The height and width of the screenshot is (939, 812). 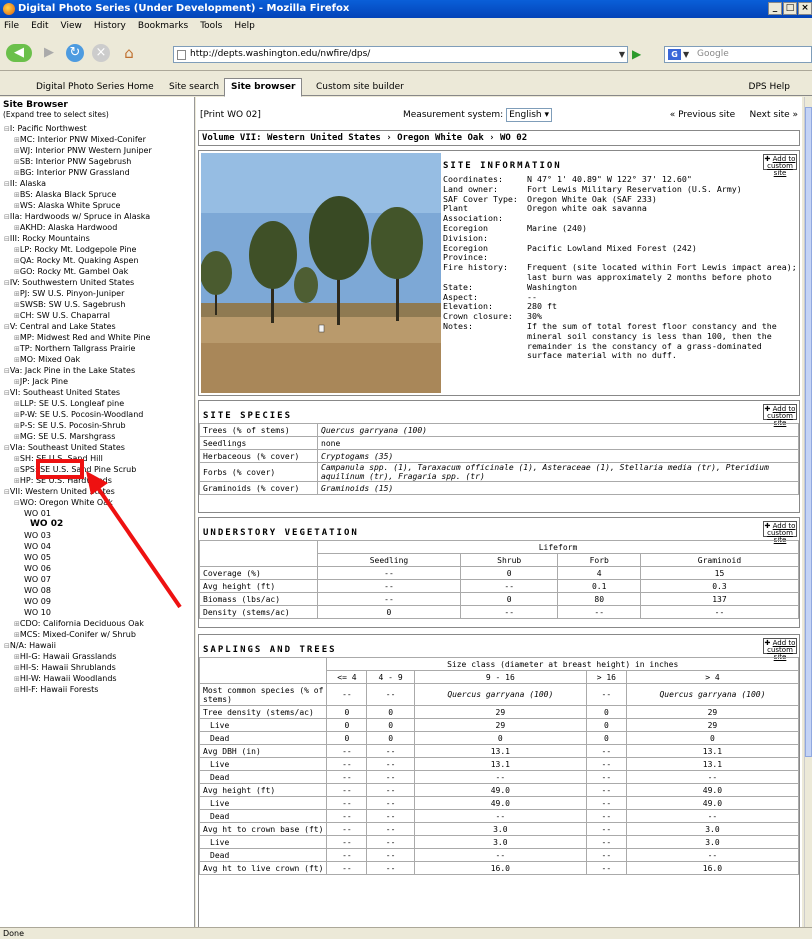 I want to click on tree-item: ⊞WS: Alaska White Spruce, so click(x=97, y=205).